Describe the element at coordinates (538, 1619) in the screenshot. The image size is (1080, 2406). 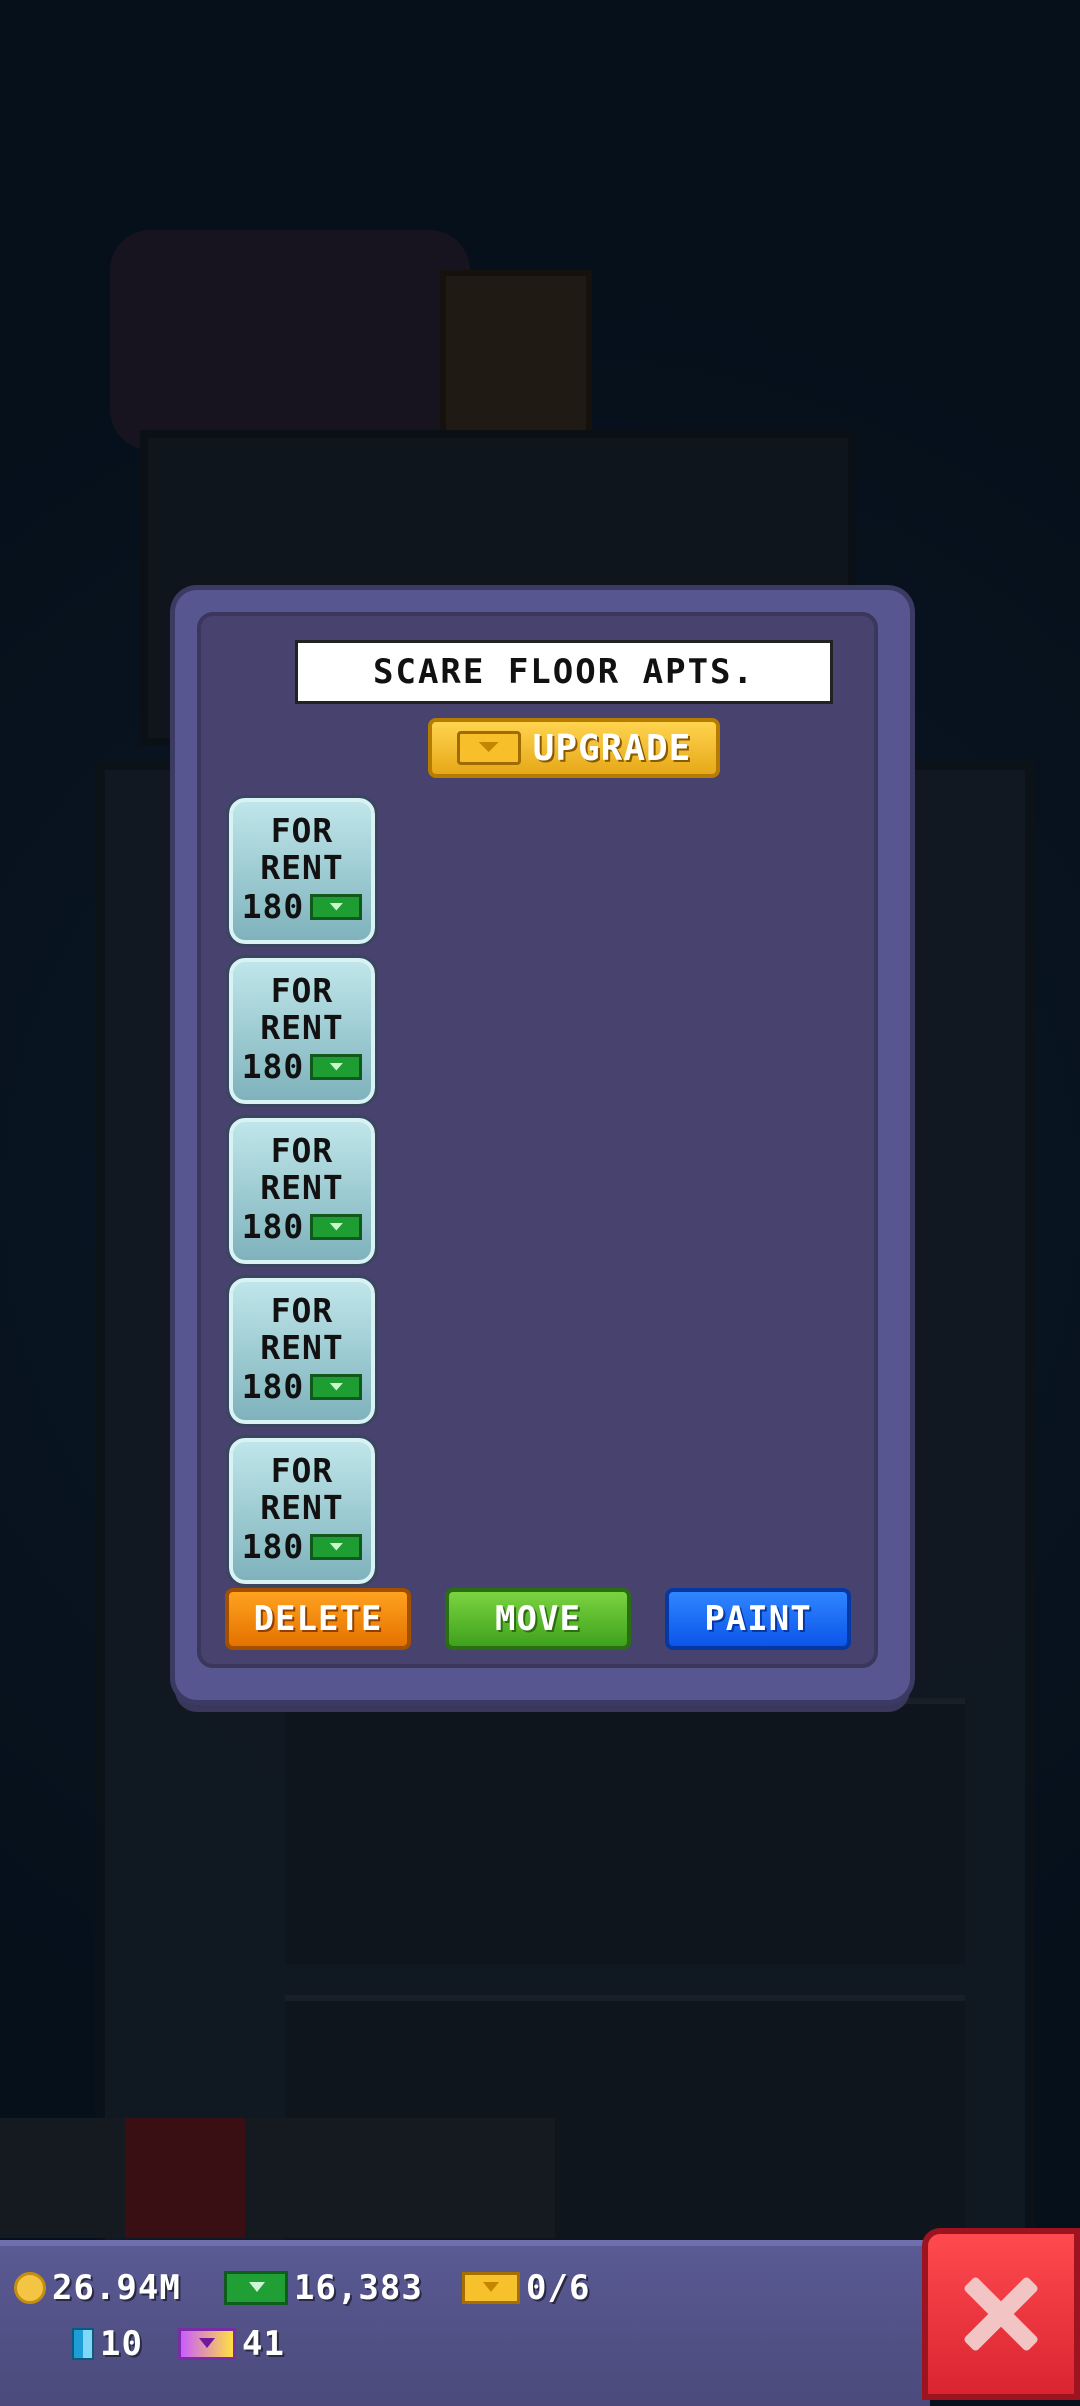
I see `move-button: MOVE` at that location.